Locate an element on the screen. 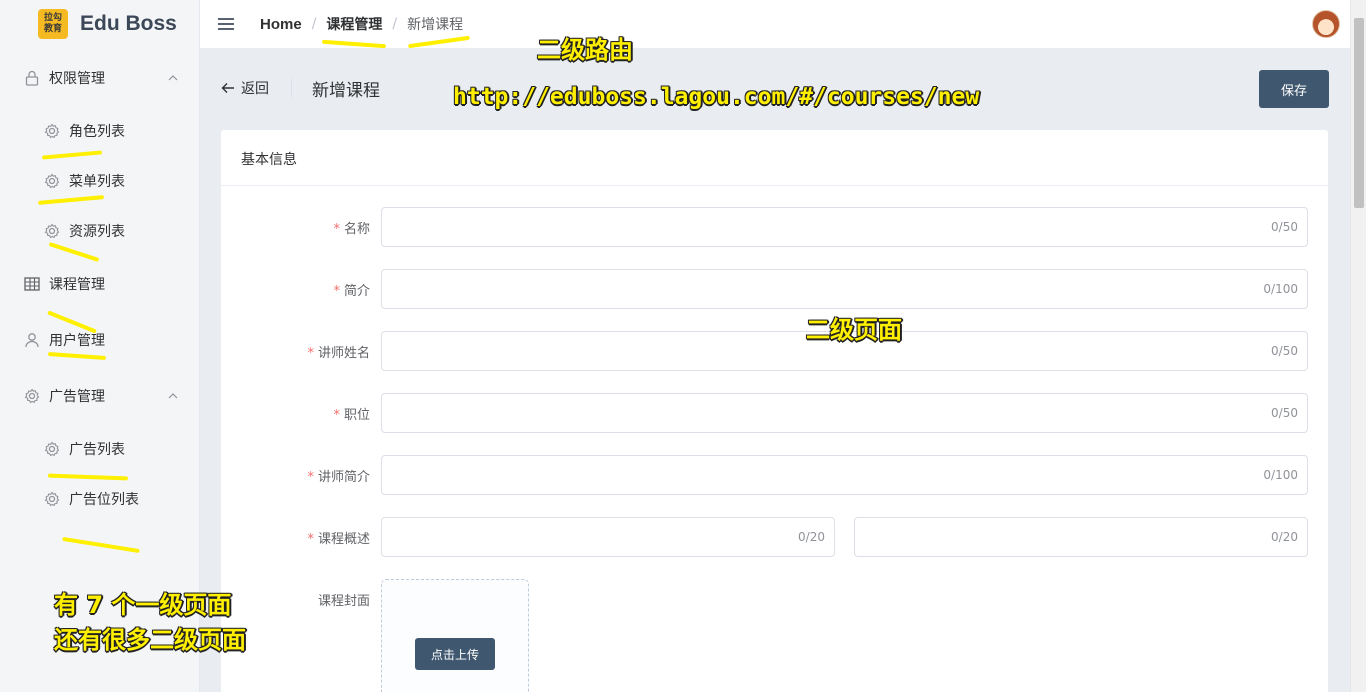 Image resolution: width=1366 pixels, height=692 pixels. form-row-overview: * 课程概述 0/20 0/20 is located at coordinates (774, 537).